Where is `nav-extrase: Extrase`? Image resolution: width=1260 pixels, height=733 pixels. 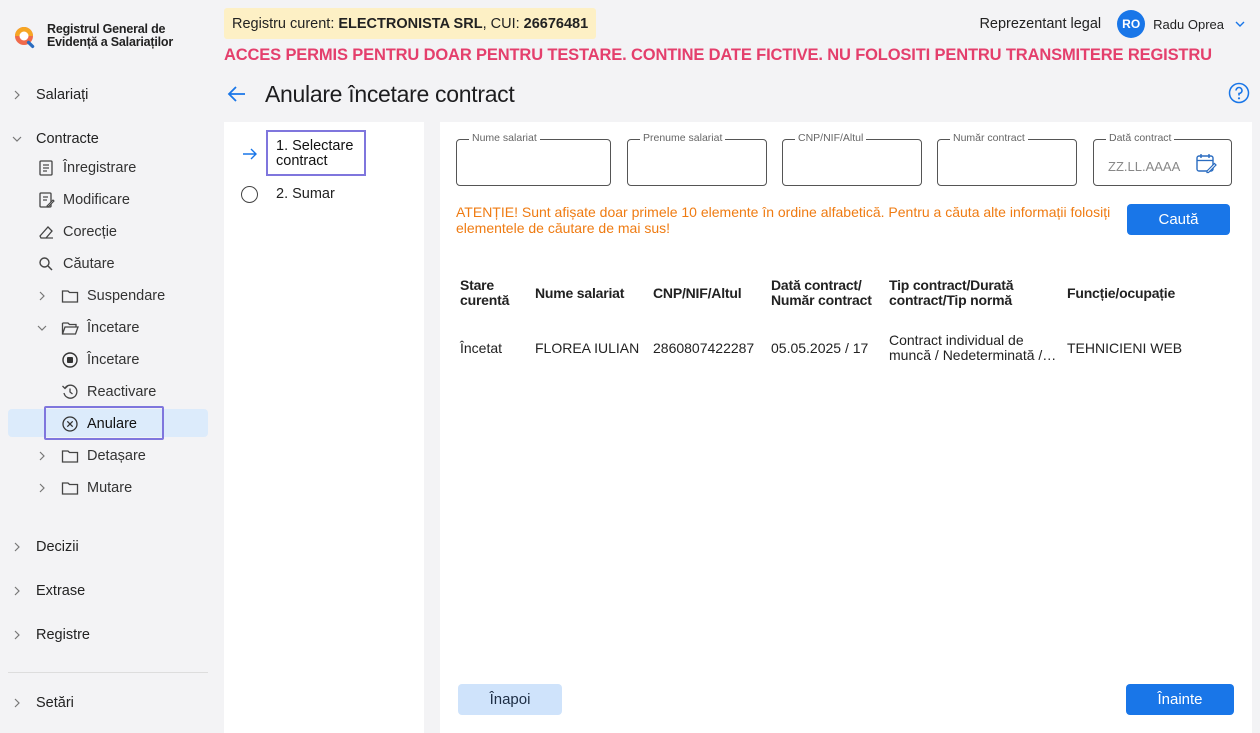 nav-extrase: Extrase is located at coordinates (48, 591).